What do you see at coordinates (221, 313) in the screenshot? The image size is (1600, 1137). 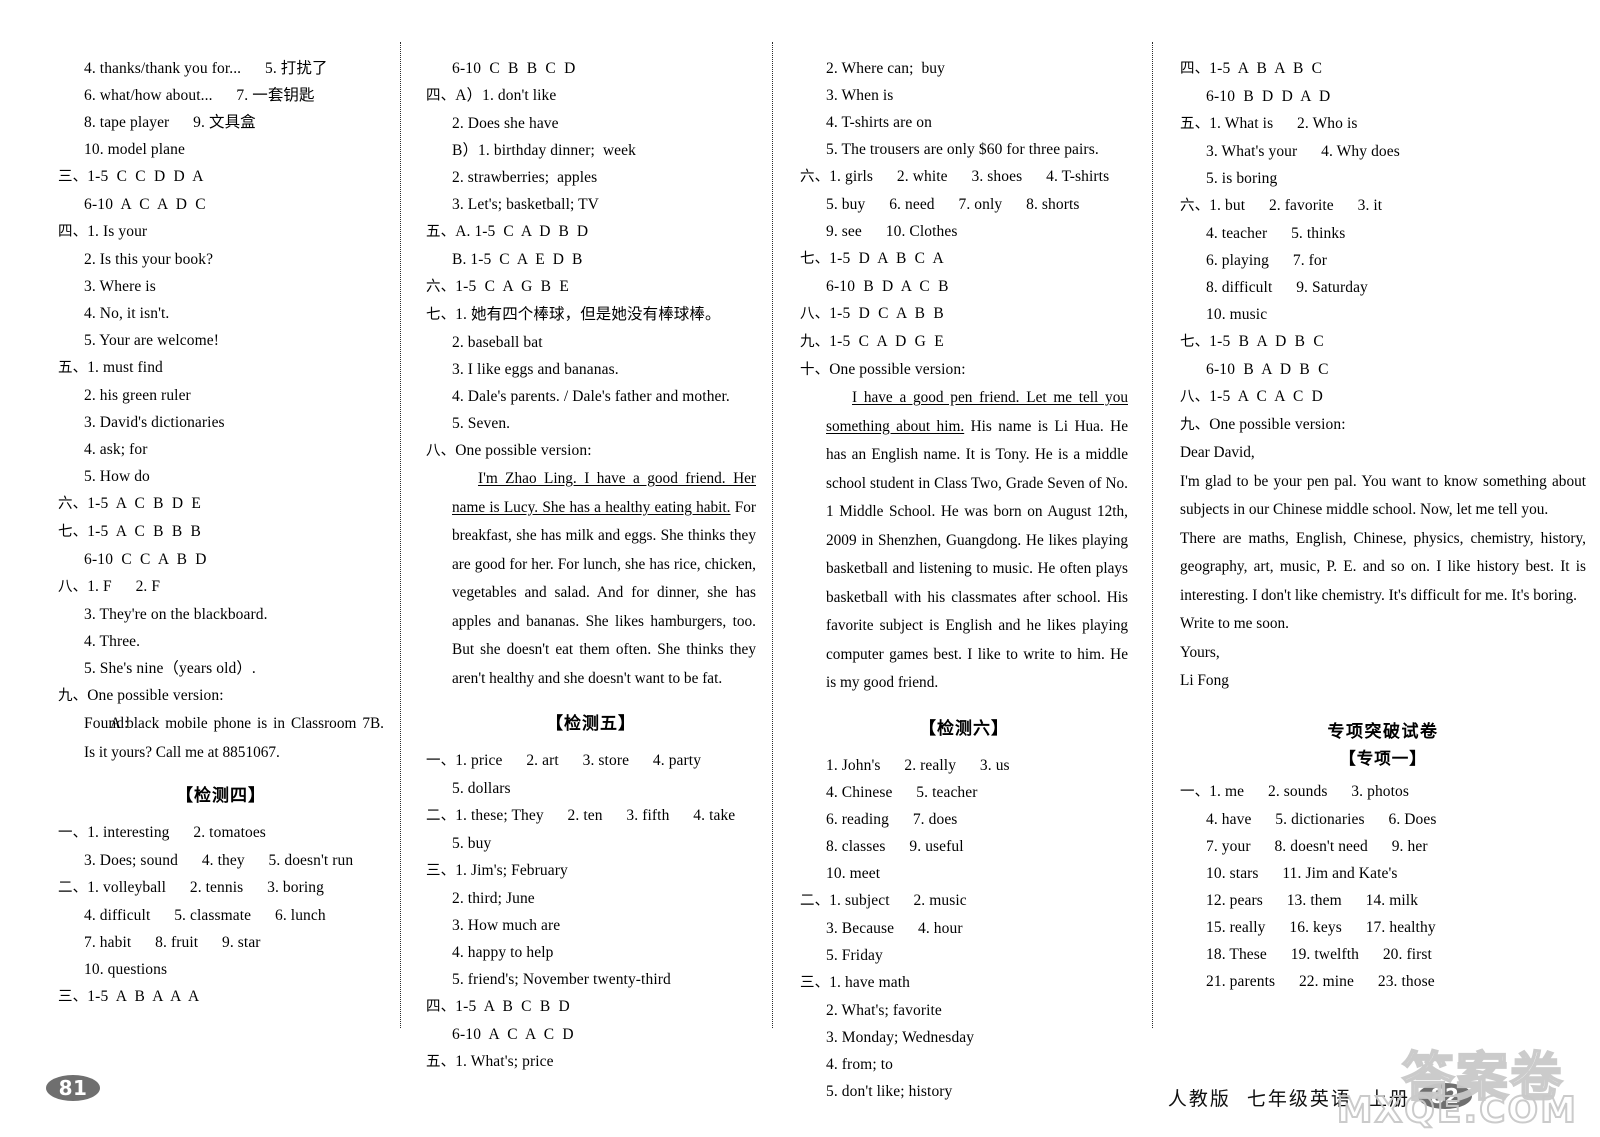 I see `answer-line: 4. No, it isn't.` at bounding box center [221, 313].